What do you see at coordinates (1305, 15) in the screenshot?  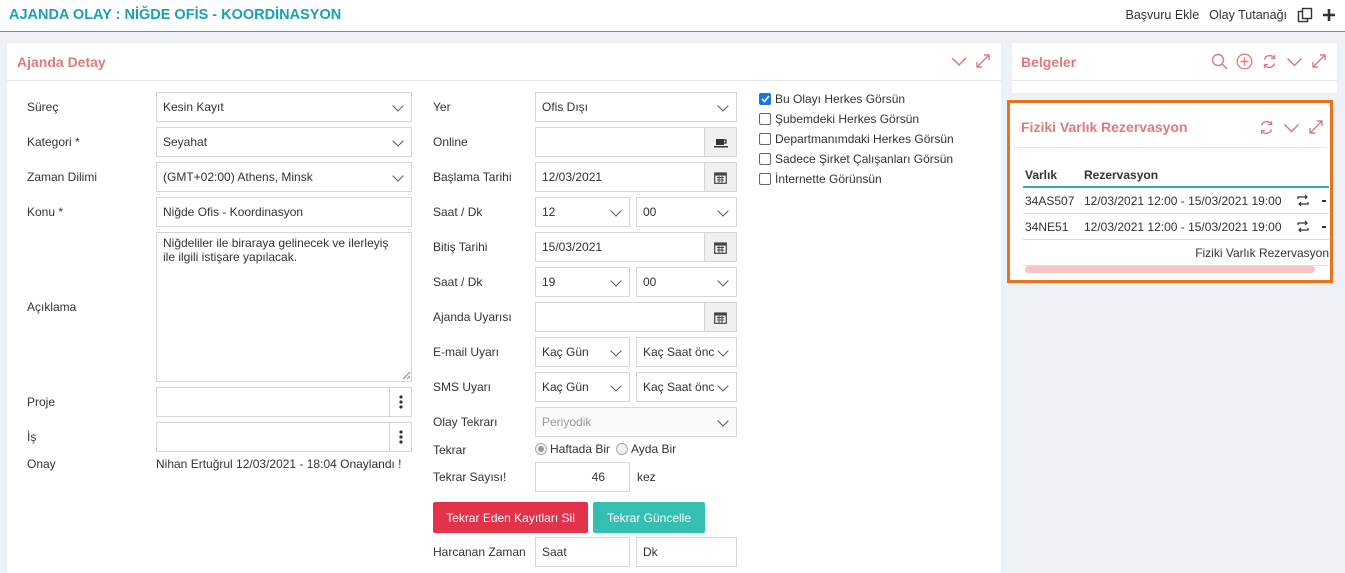 I see `copy-icon` at bounding box center [1305, 15].